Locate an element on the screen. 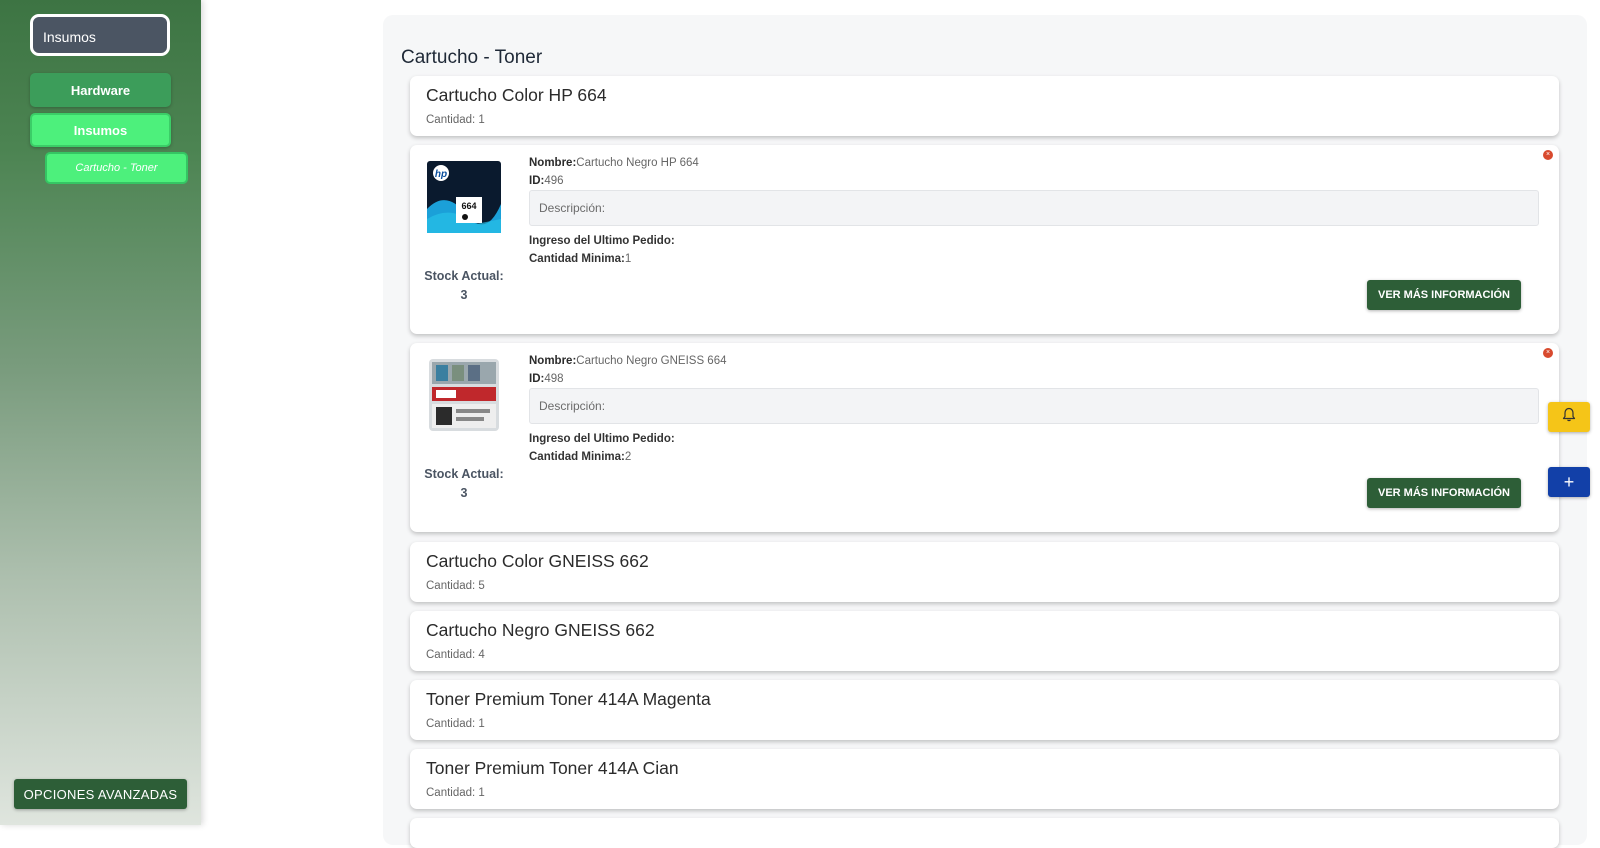 Image resolution: width=1600 pixels, height=848 pixels. name-value: Cartucho Negro HP 664 is located at coordinates (637, 163).